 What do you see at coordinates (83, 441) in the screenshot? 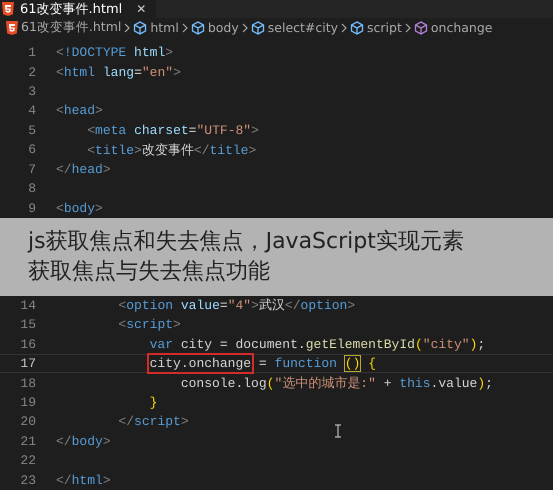
I see `code-line: </body>` at bounding box center [83, 441].